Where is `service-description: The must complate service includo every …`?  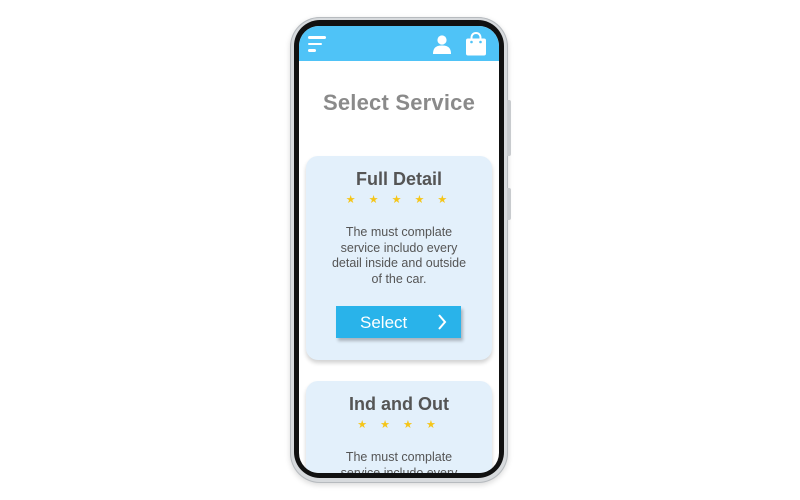
service-description: The must complate service includo every … is located at coordinates (399, 255).